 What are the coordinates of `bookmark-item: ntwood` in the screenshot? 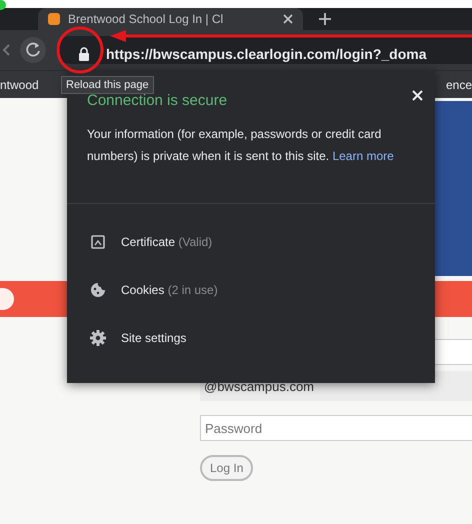 It's located at (19, 85).